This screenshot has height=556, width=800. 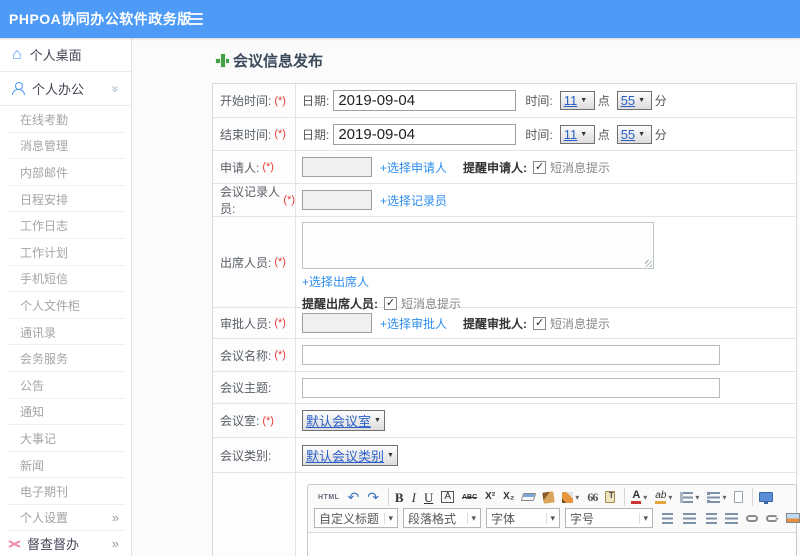 What do you see at coordinates (58, 89) in the screenshot?
I see `sidebar-item-label: 个人办公` at bounding box center [58, 89].